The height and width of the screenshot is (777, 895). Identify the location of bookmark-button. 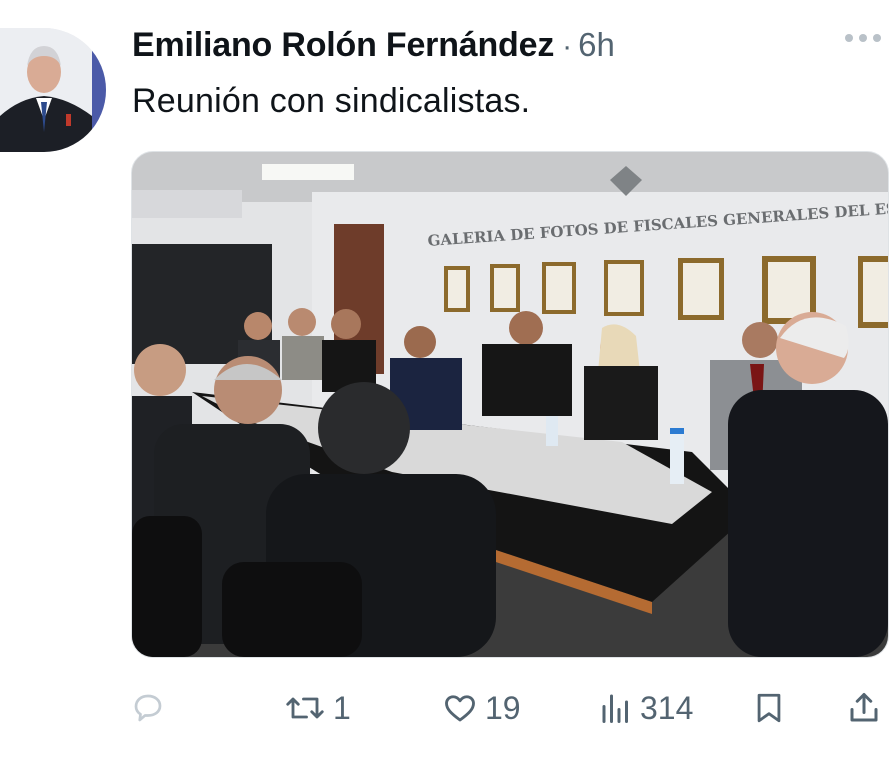
(769, 708).